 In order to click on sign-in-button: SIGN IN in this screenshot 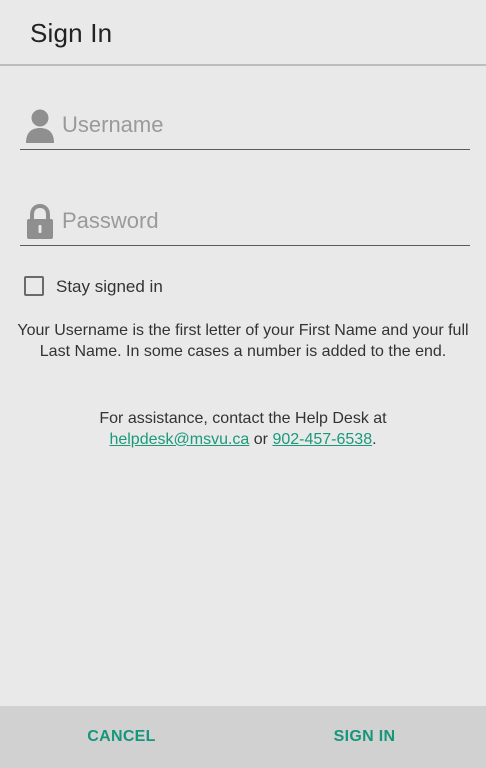, I will do `click(364, 737)`.